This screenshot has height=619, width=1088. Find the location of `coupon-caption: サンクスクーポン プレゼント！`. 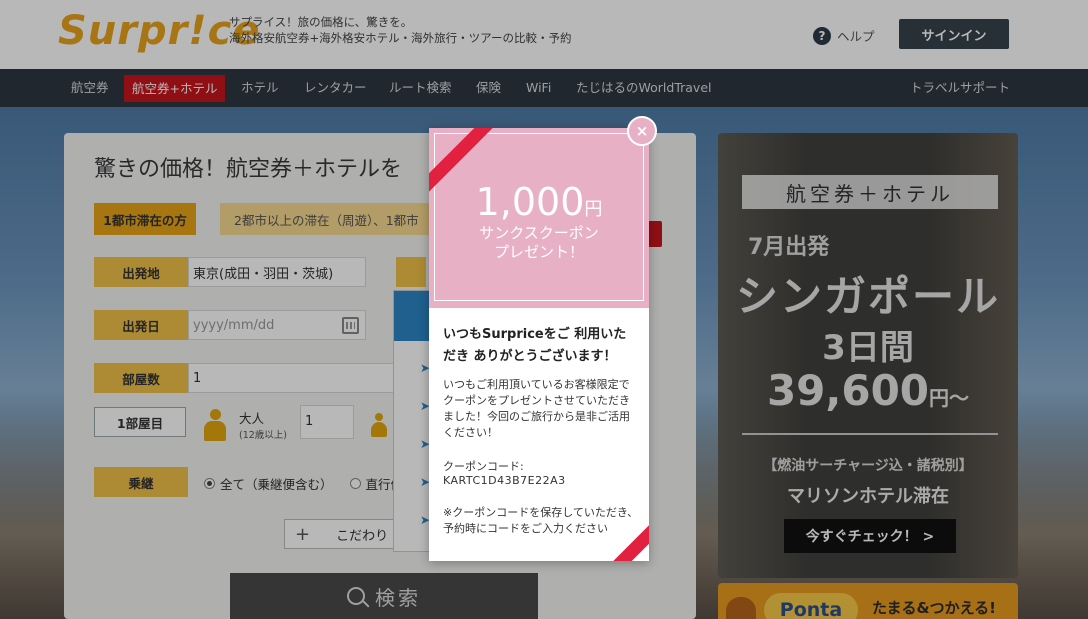

coupon-caption: サンクスクーポン プレゼント！ is located at coordinates (539, 243).